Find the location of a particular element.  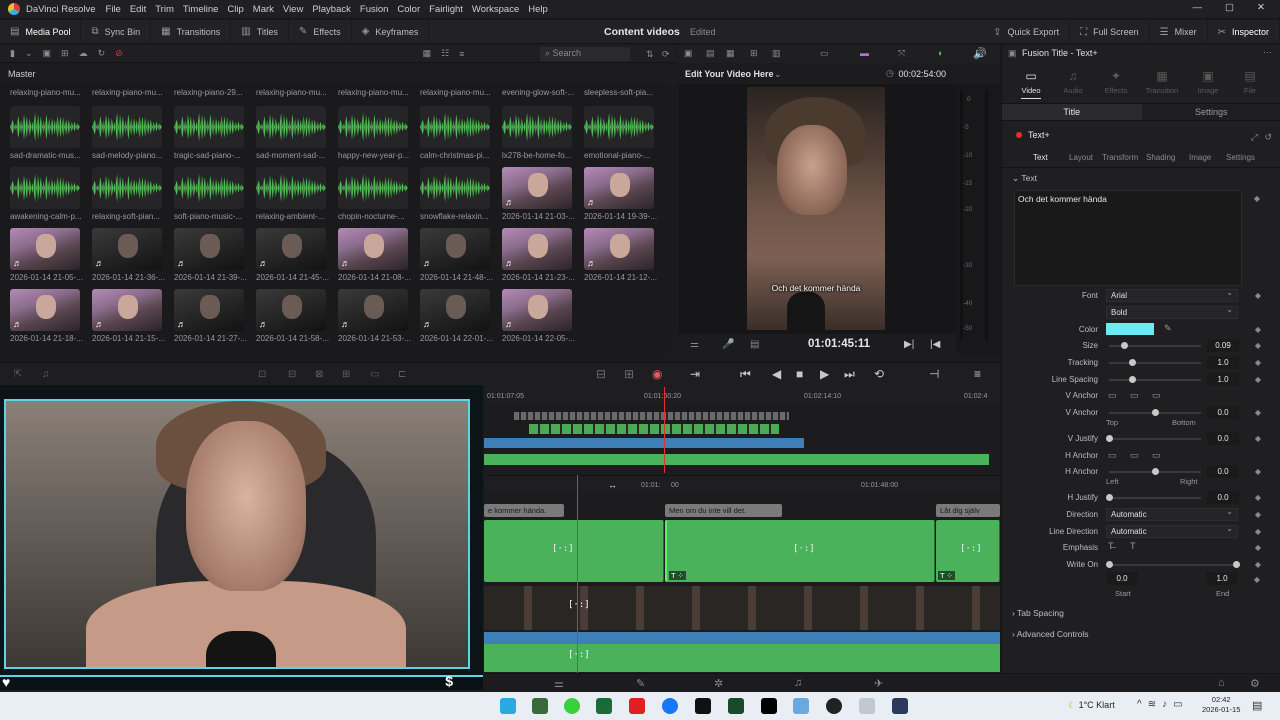

mini-timeline is located at coordinates (742, 438).